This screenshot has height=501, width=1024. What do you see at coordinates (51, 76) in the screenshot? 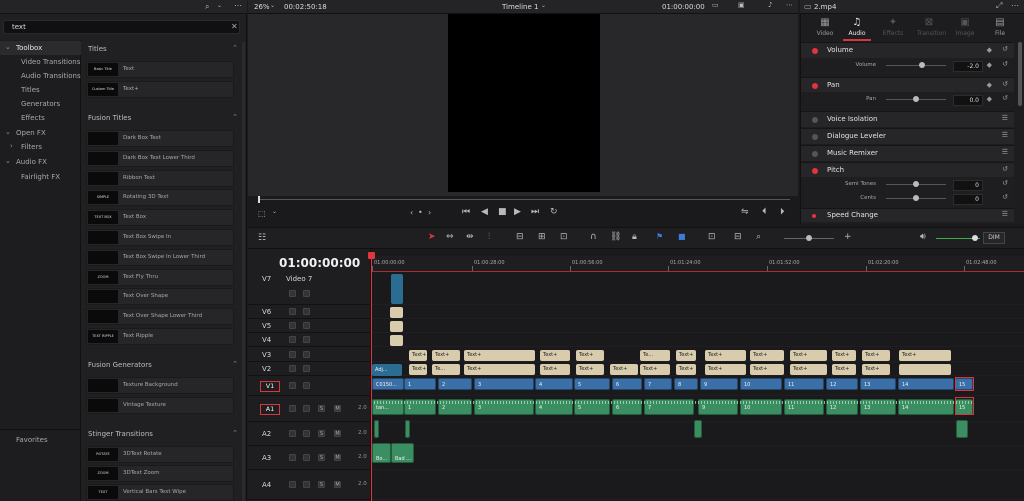
I see `tree-item-audio-transitions: Audio Transitions` at bounding box center [51, 76].